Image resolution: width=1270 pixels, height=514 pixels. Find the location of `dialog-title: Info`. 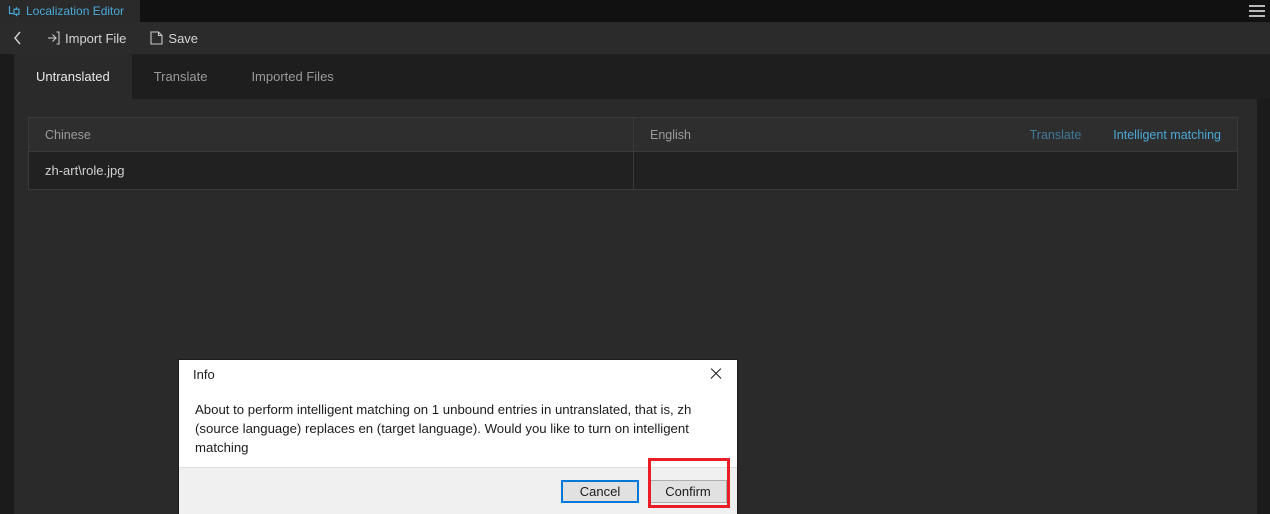

dialog-title: Info is located at coordinates (204, 374).